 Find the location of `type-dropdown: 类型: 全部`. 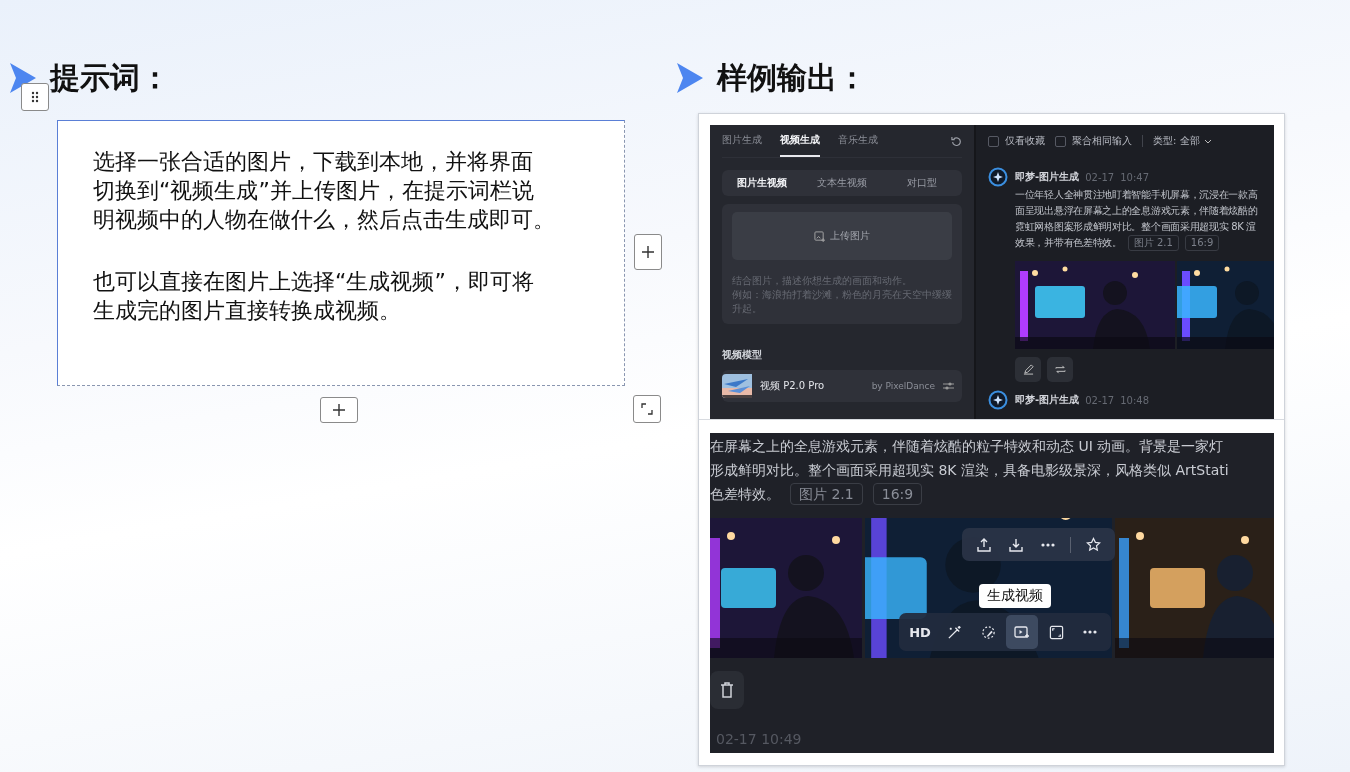

type-dropdown: 类型: 全部 is located at coordinates (1182, 141).